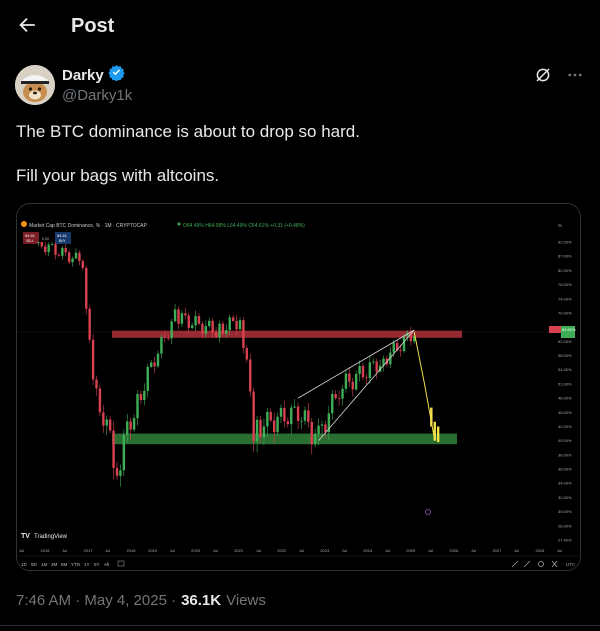 The height and width of the screenshot is (631, 600). What do you see at coordinates (196, 550) in the screenshot?
I see `x-axis-label: 2020` at bounding box center [196, 550].